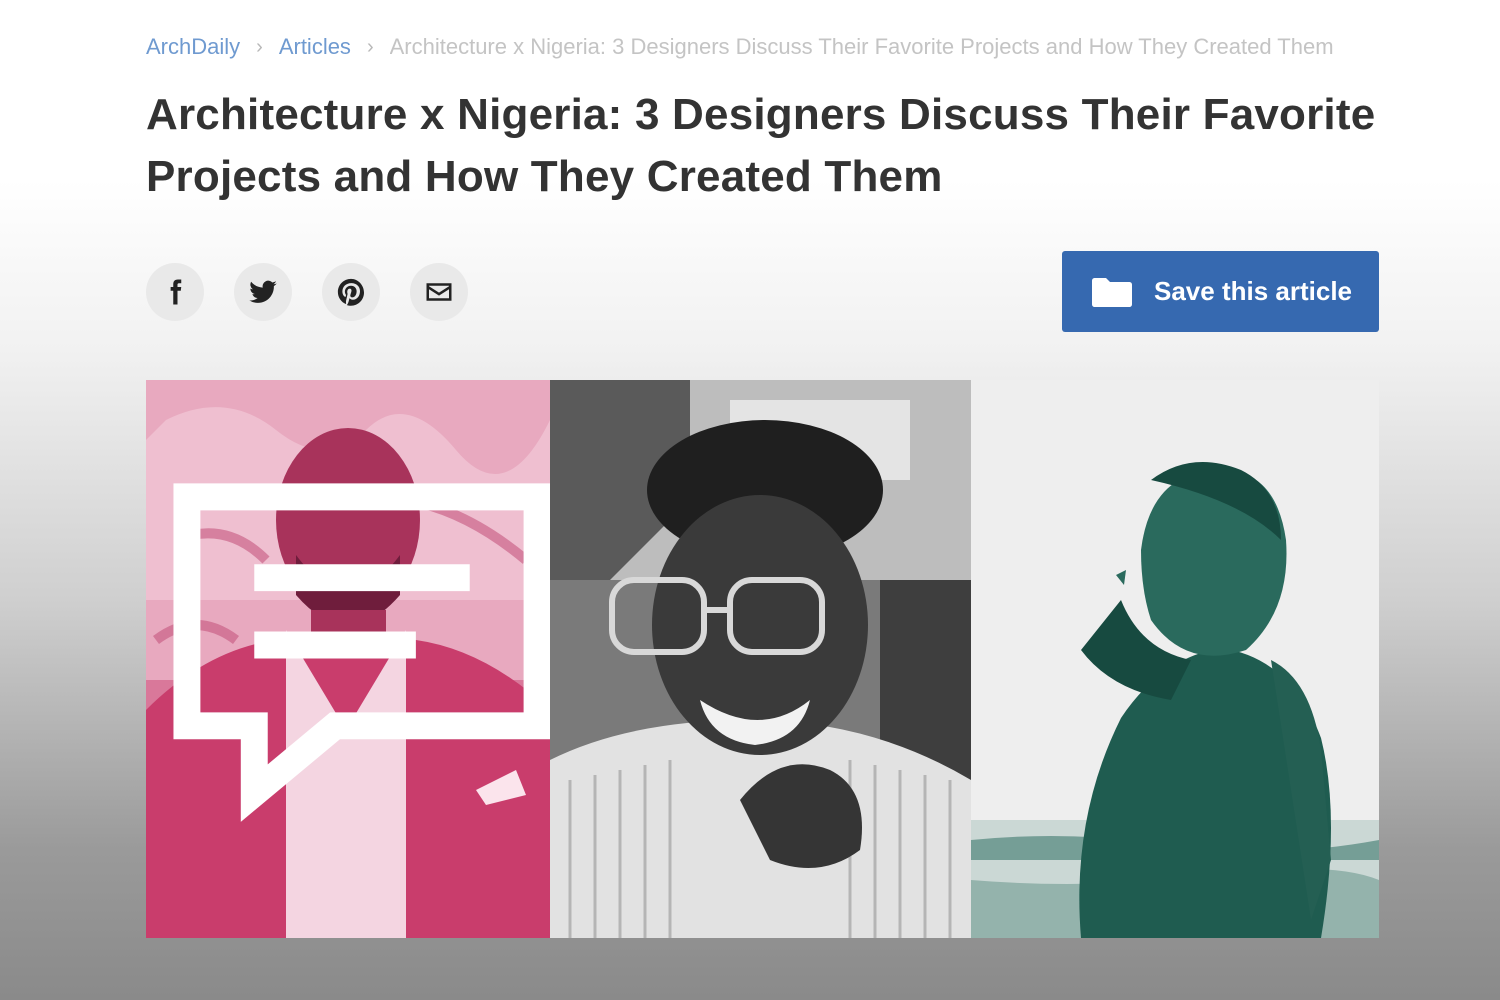 The image size is (1500, 1000). I want to click on save-article-button: Save this article, so click(1220, 291).